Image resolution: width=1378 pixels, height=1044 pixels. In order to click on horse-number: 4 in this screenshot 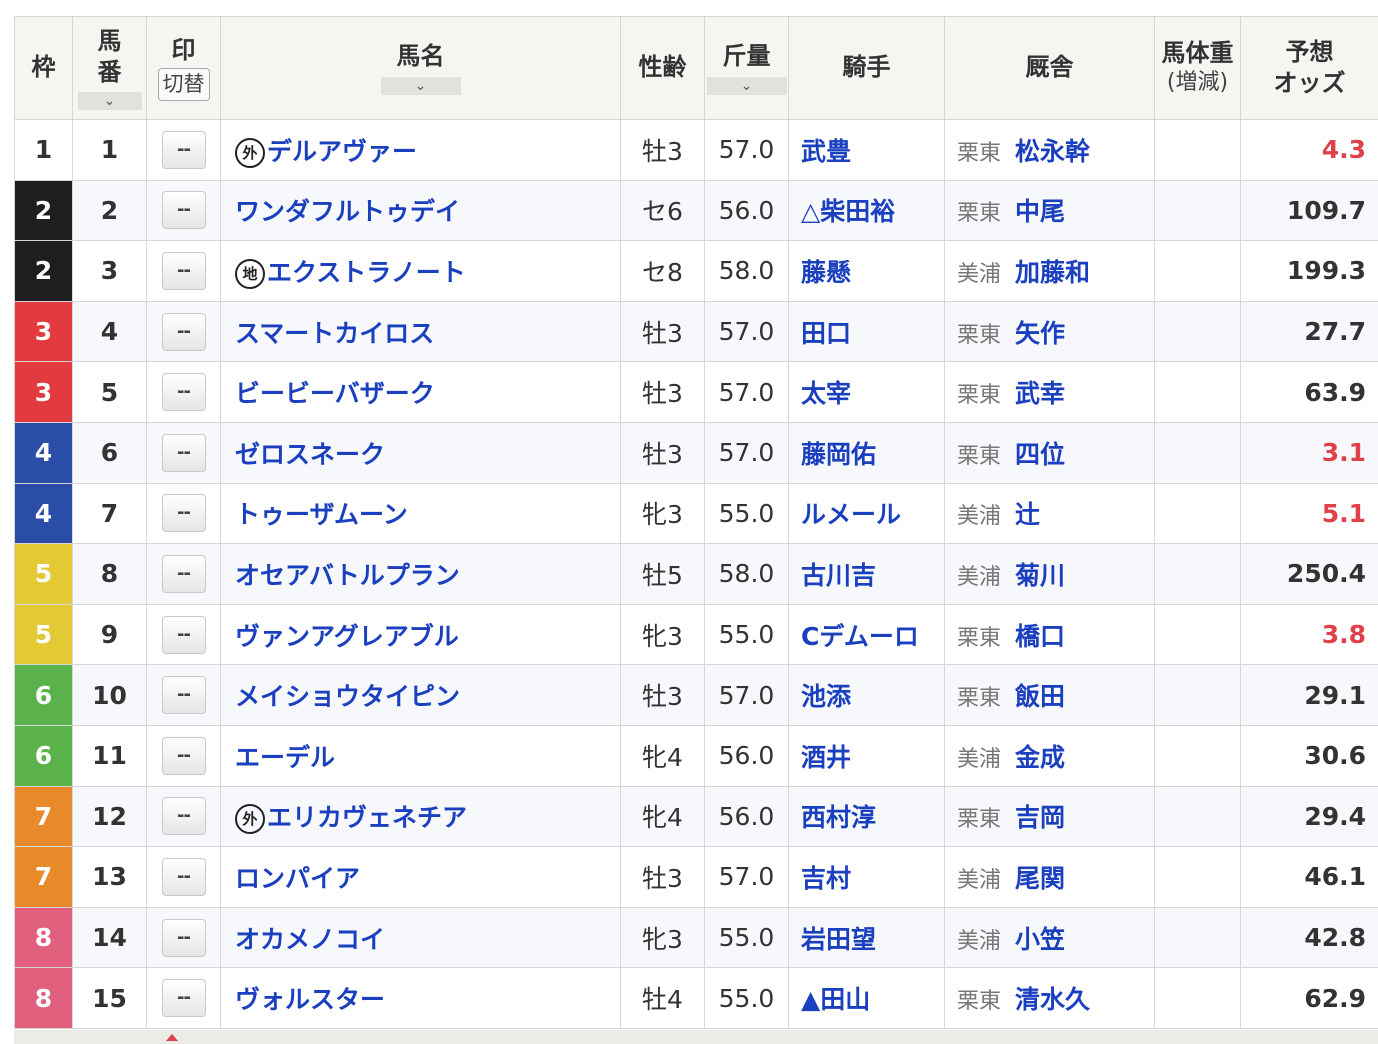, I will do `click(109, 332)`.